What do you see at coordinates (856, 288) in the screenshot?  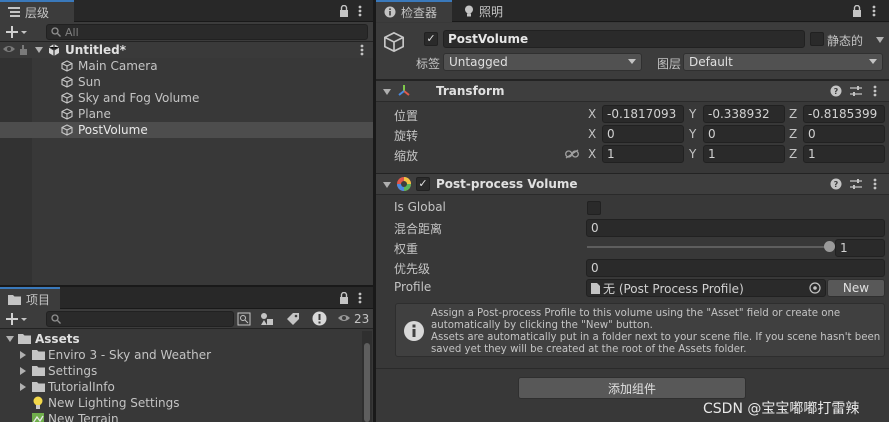 I see `new-profile-button: New` at bounding box center [856, 288].